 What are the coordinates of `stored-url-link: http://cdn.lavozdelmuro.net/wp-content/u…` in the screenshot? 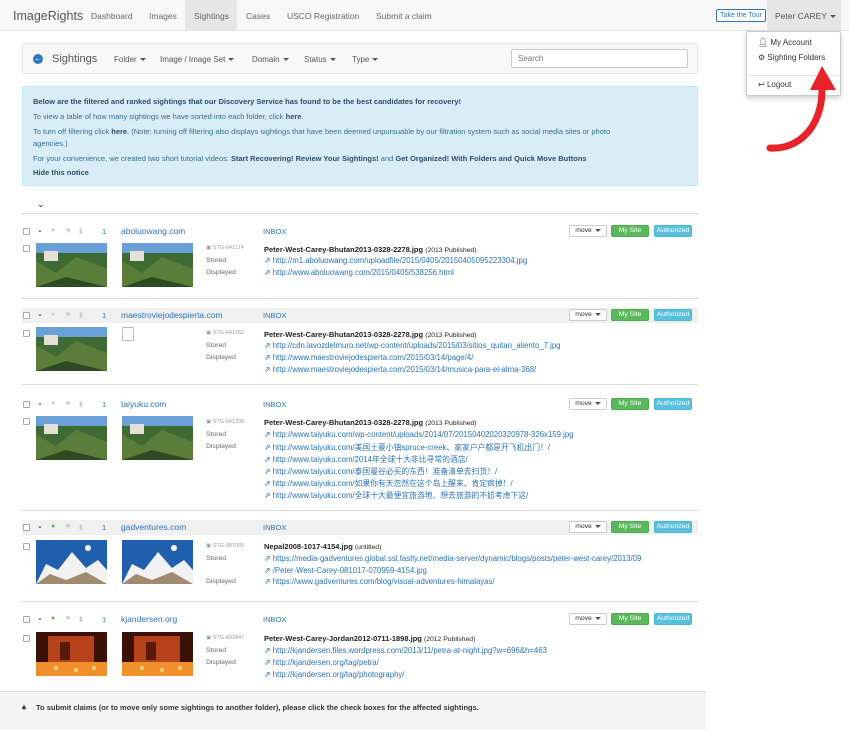 It's located at (412, 345).